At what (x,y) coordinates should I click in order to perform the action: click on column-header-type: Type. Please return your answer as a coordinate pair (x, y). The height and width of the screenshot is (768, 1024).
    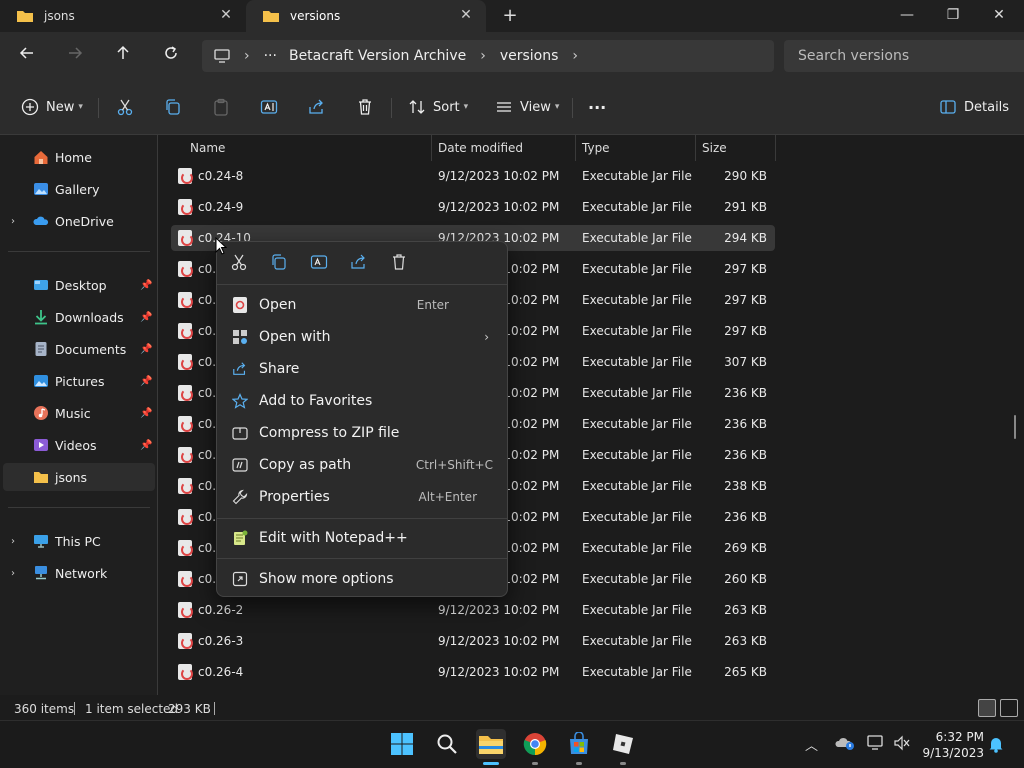
    Looking at the image, I should click on (636, 148).